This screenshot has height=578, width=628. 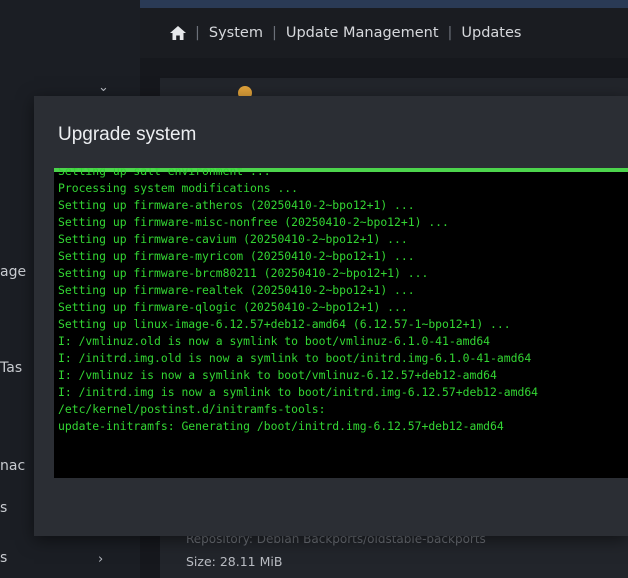 I want to click on sidebar-item-fragment: age, so click(x=13, y=272).